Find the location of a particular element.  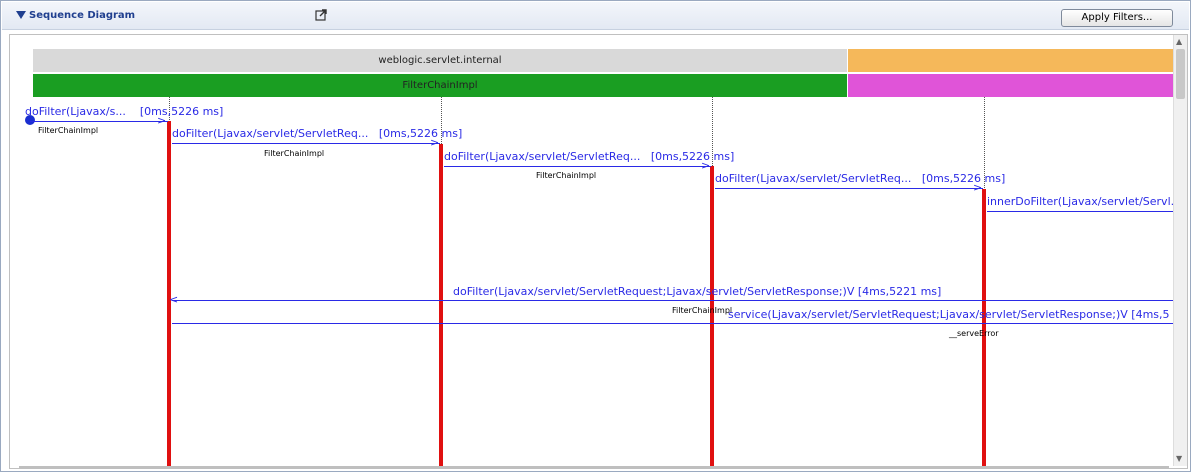

scroll-up-icon: ▲ is located at coordinates (1179, 41).